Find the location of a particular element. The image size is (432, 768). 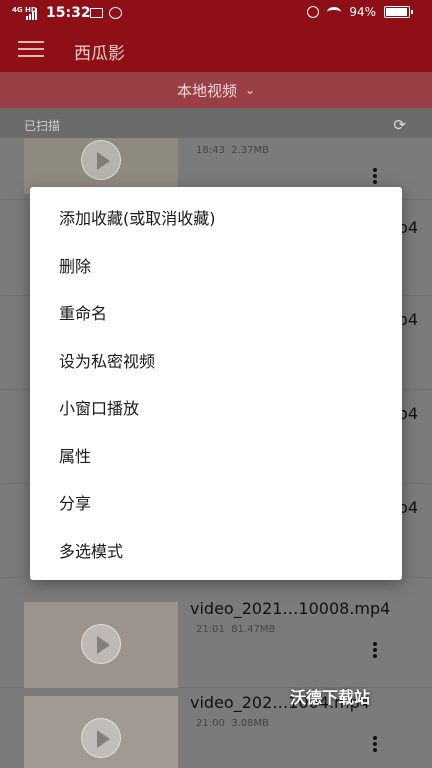

video-meta: 21:01 81.47MB is located at coordinates (236, 629).